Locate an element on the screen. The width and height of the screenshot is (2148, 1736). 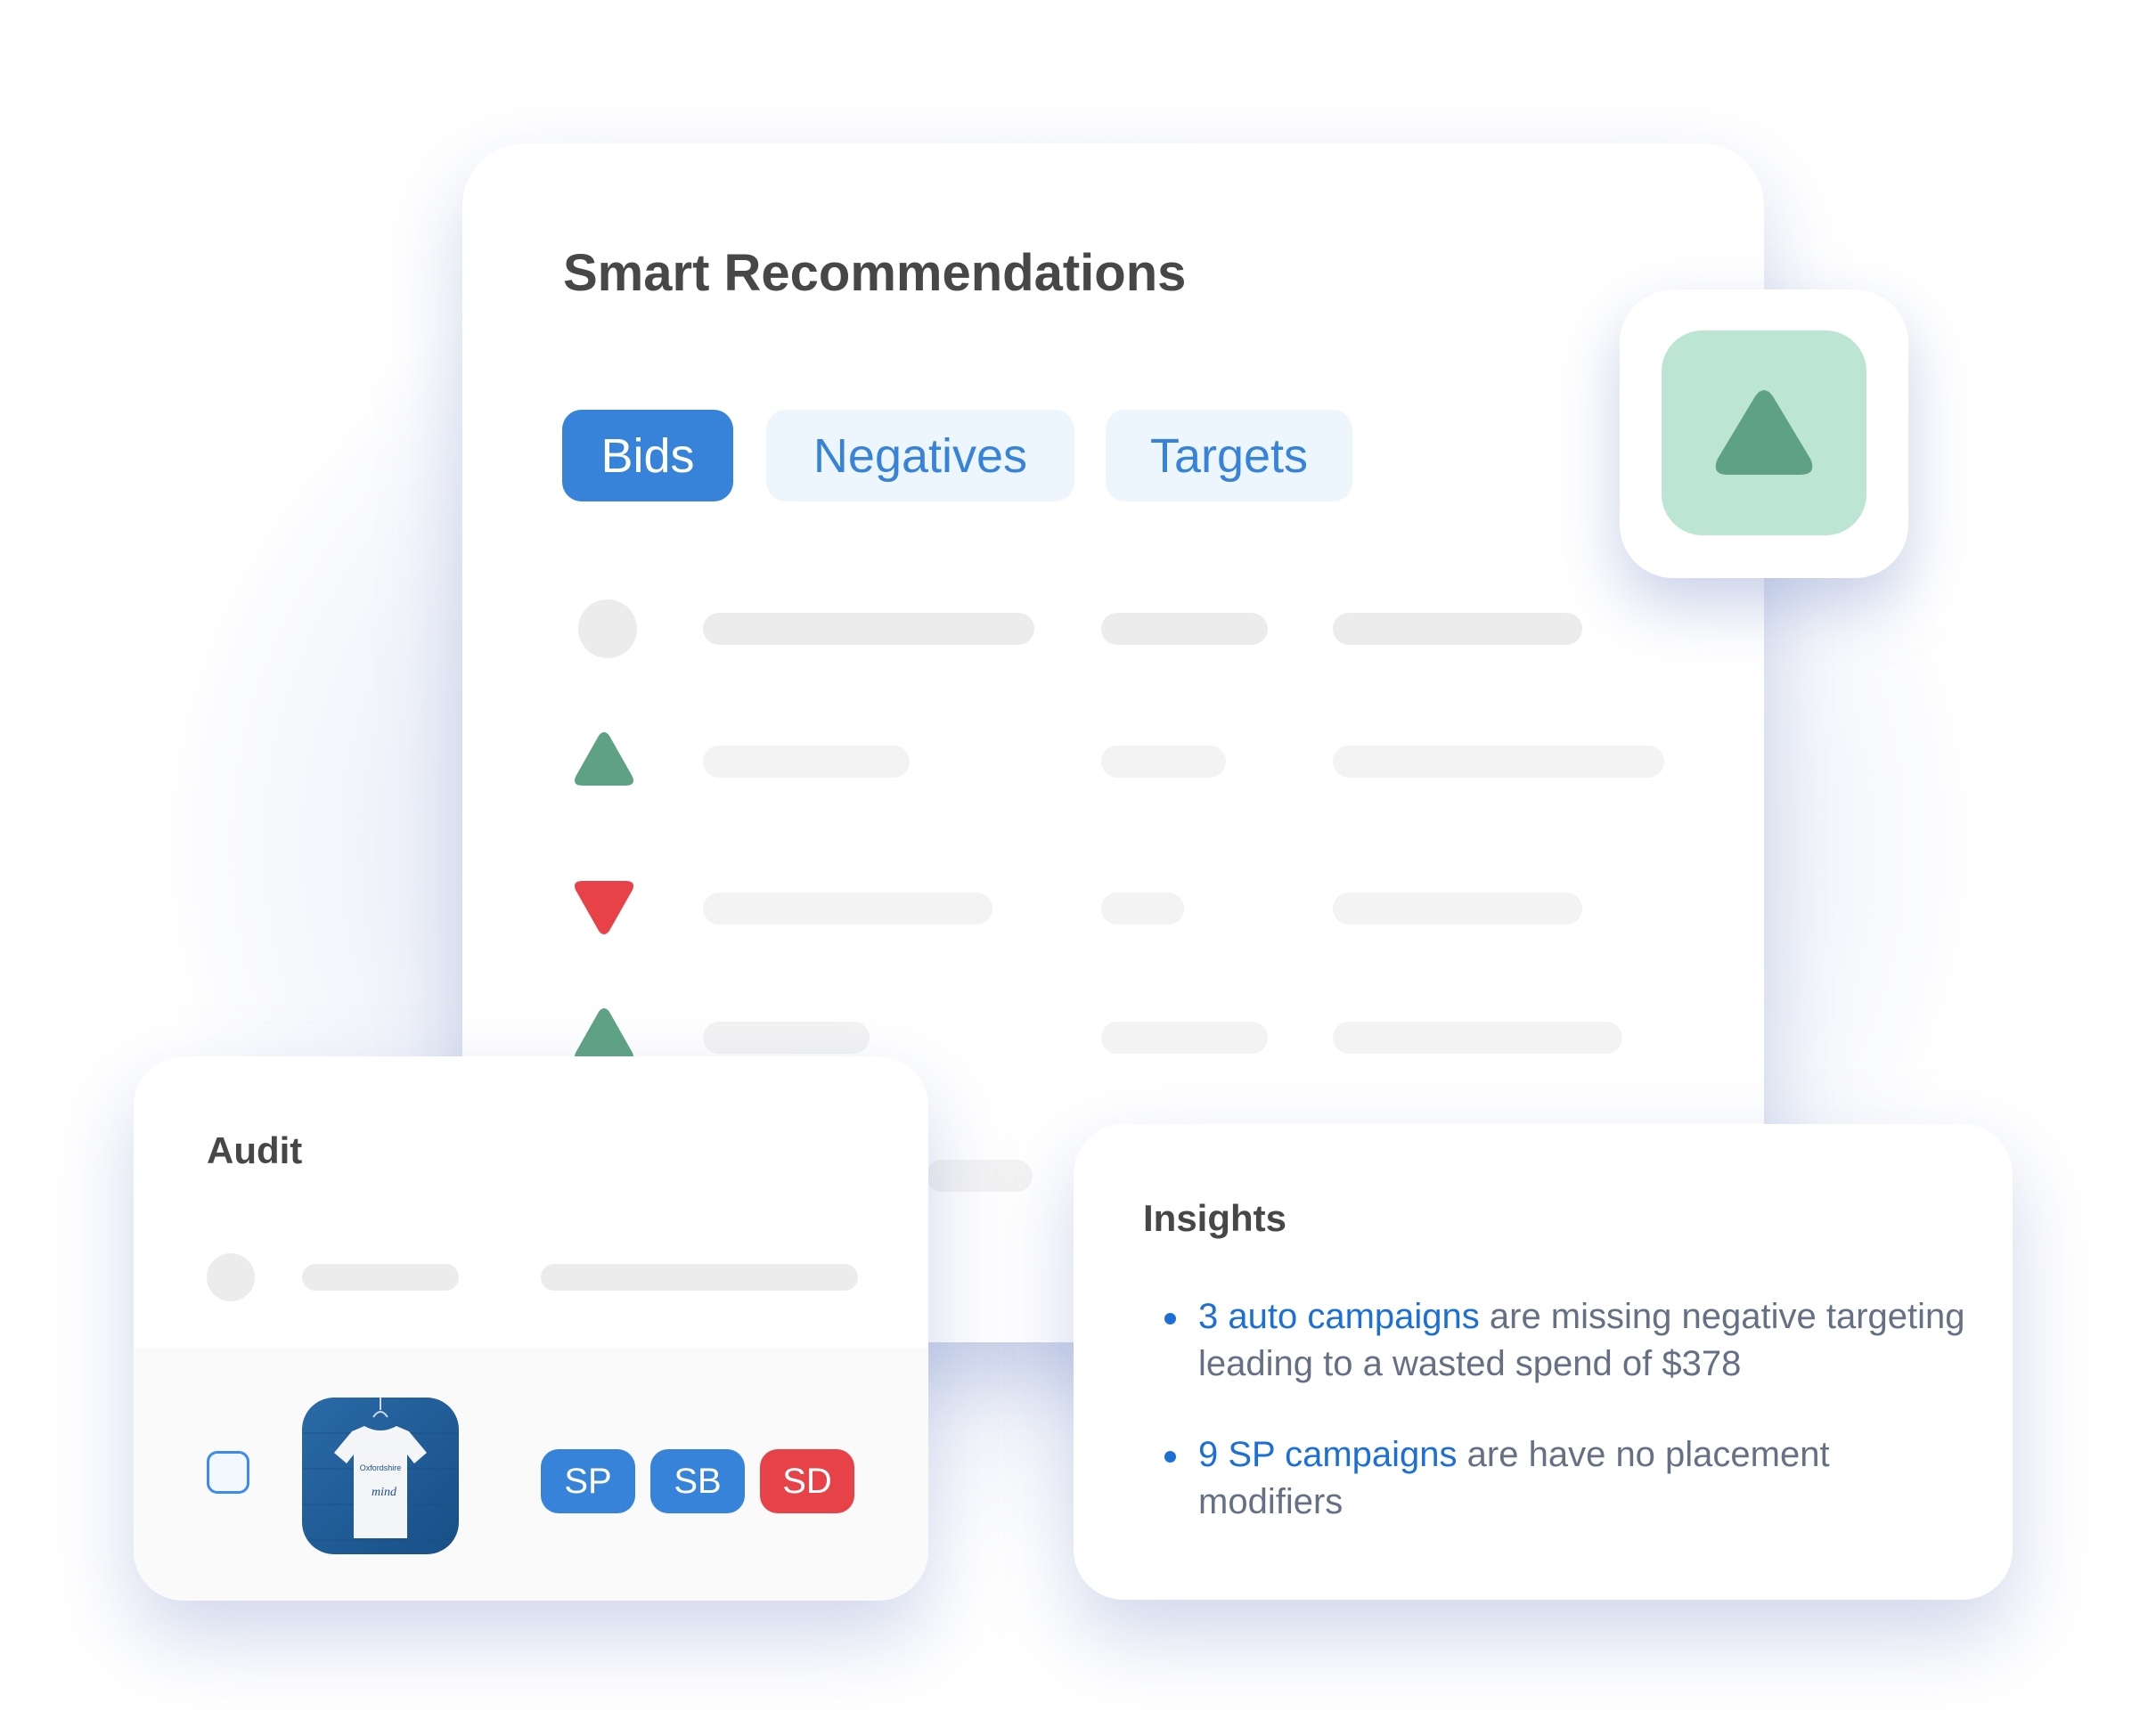
audit-product-row: Oxfordshire mind SP SB SD is located at coordinates (531, 1474).